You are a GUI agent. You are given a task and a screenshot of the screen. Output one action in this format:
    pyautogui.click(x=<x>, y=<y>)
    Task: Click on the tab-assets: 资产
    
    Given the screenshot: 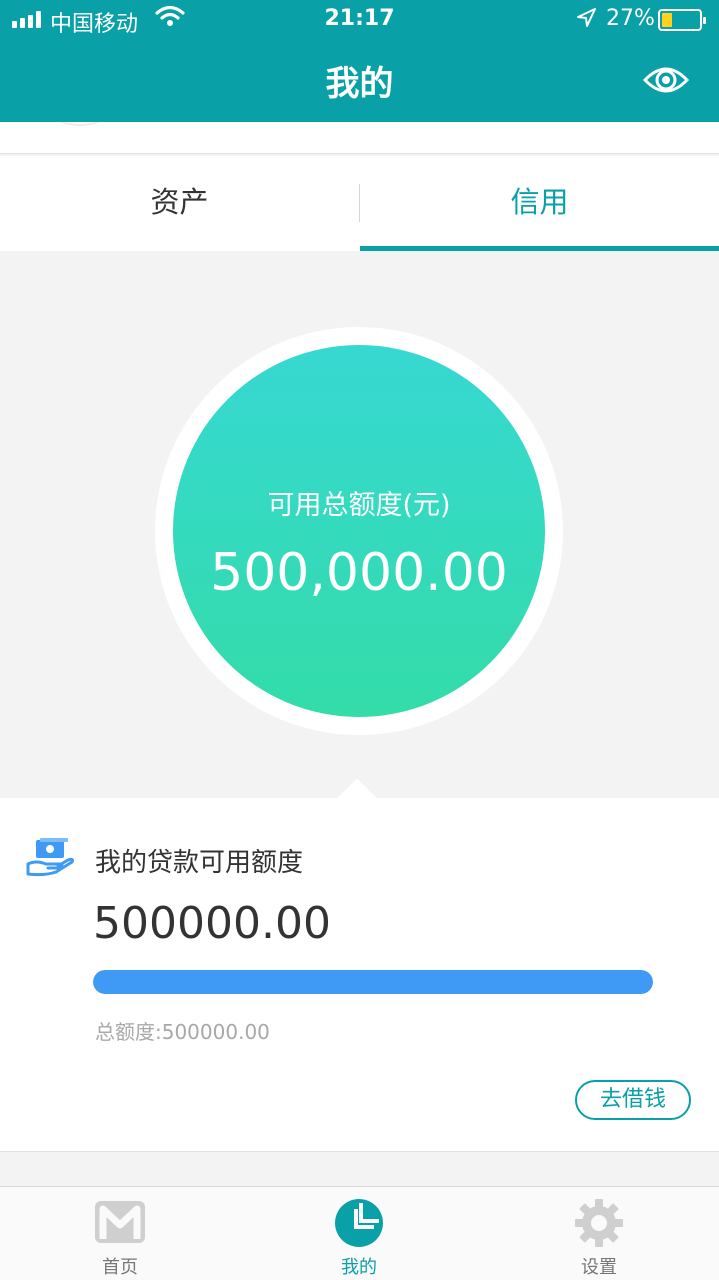 What is the action you would take?
    pyautogui.click(x=179, y=203)
    